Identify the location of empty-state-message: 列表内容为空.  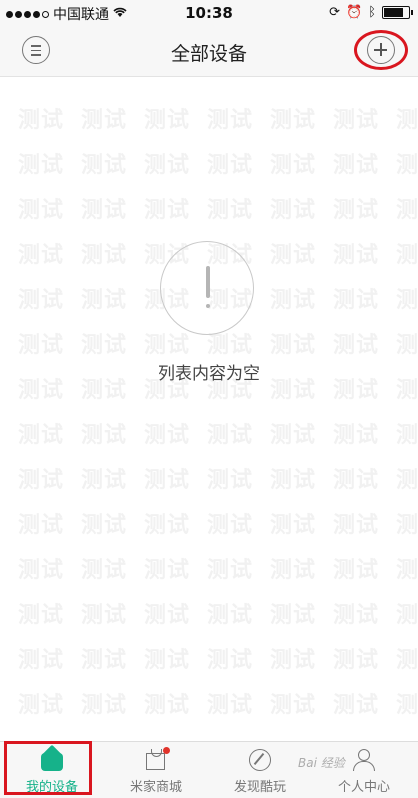
(209, 374).